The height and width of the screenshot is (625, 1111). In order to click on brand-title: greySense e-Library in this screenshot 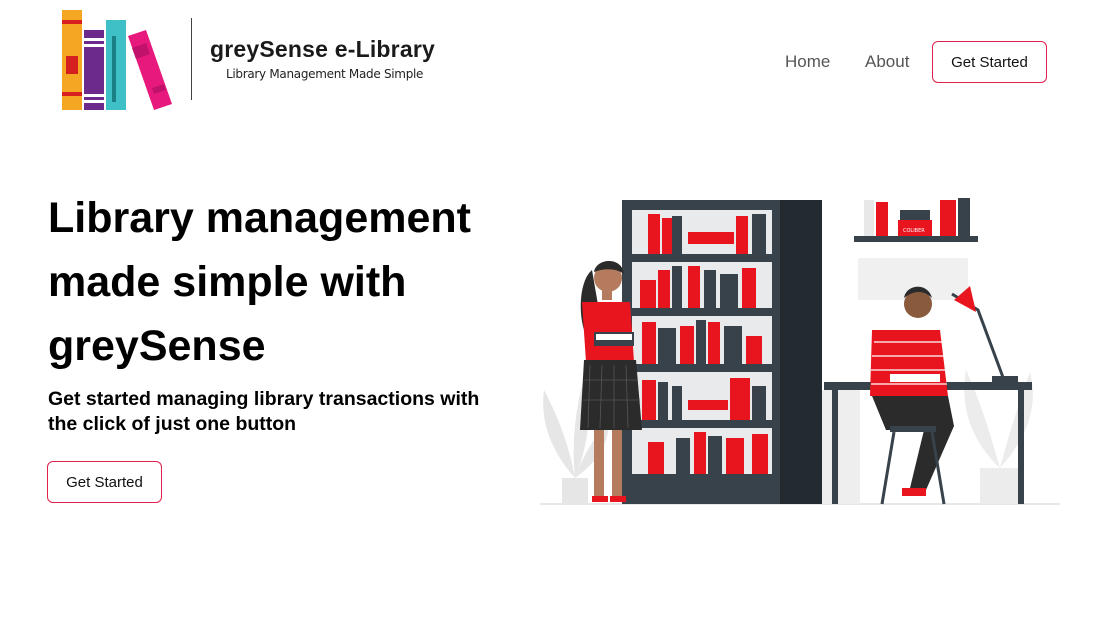, I will do `click(322, 49)`.